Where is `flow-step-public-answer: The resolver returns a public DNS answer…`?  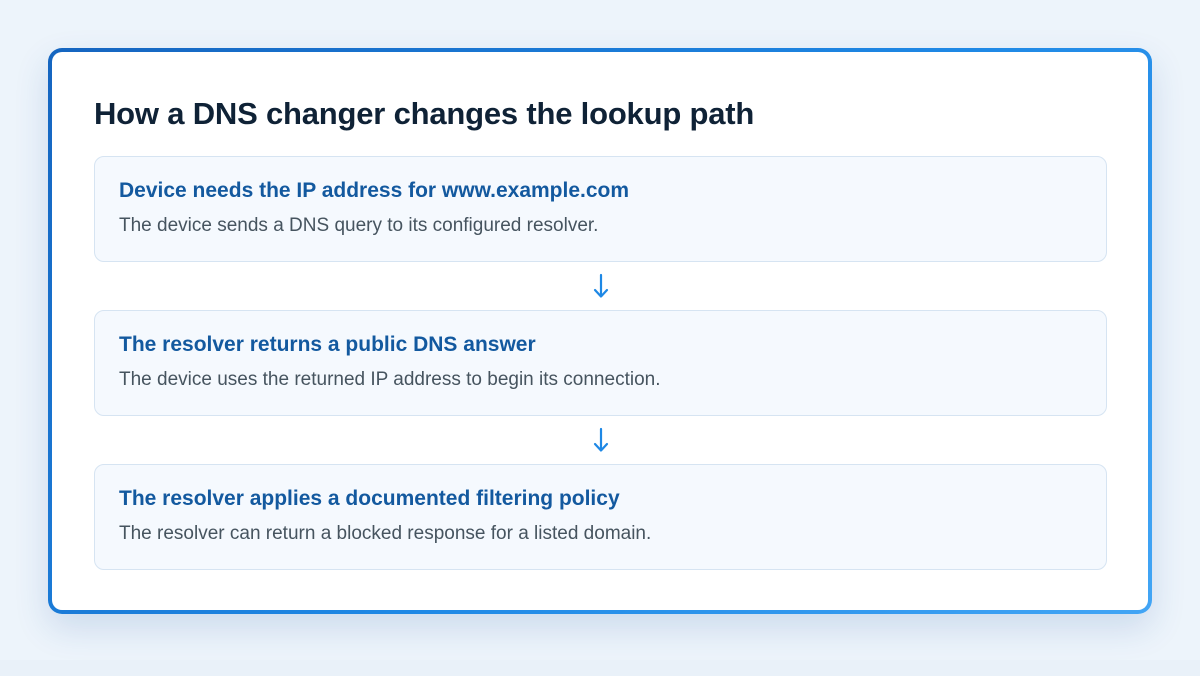
flow-step-public-answer: The resolver returns a public DNS answer… is located at coordinates (600, 363).